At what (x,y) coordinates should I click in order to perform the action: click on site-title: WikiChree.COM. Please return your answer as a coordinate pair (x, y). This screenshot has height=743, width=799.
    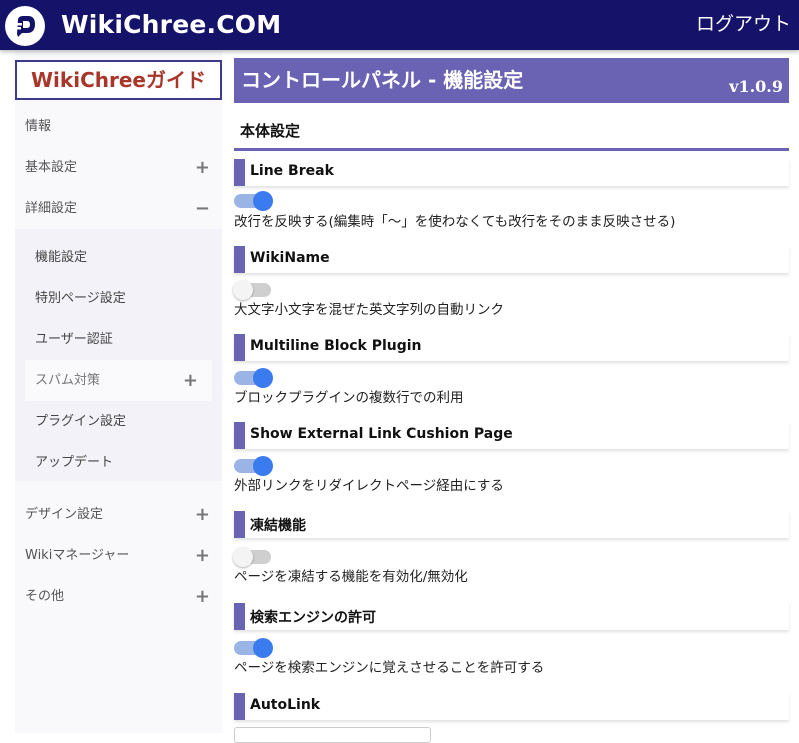
    Looking at the image, I should click on (171, 25).